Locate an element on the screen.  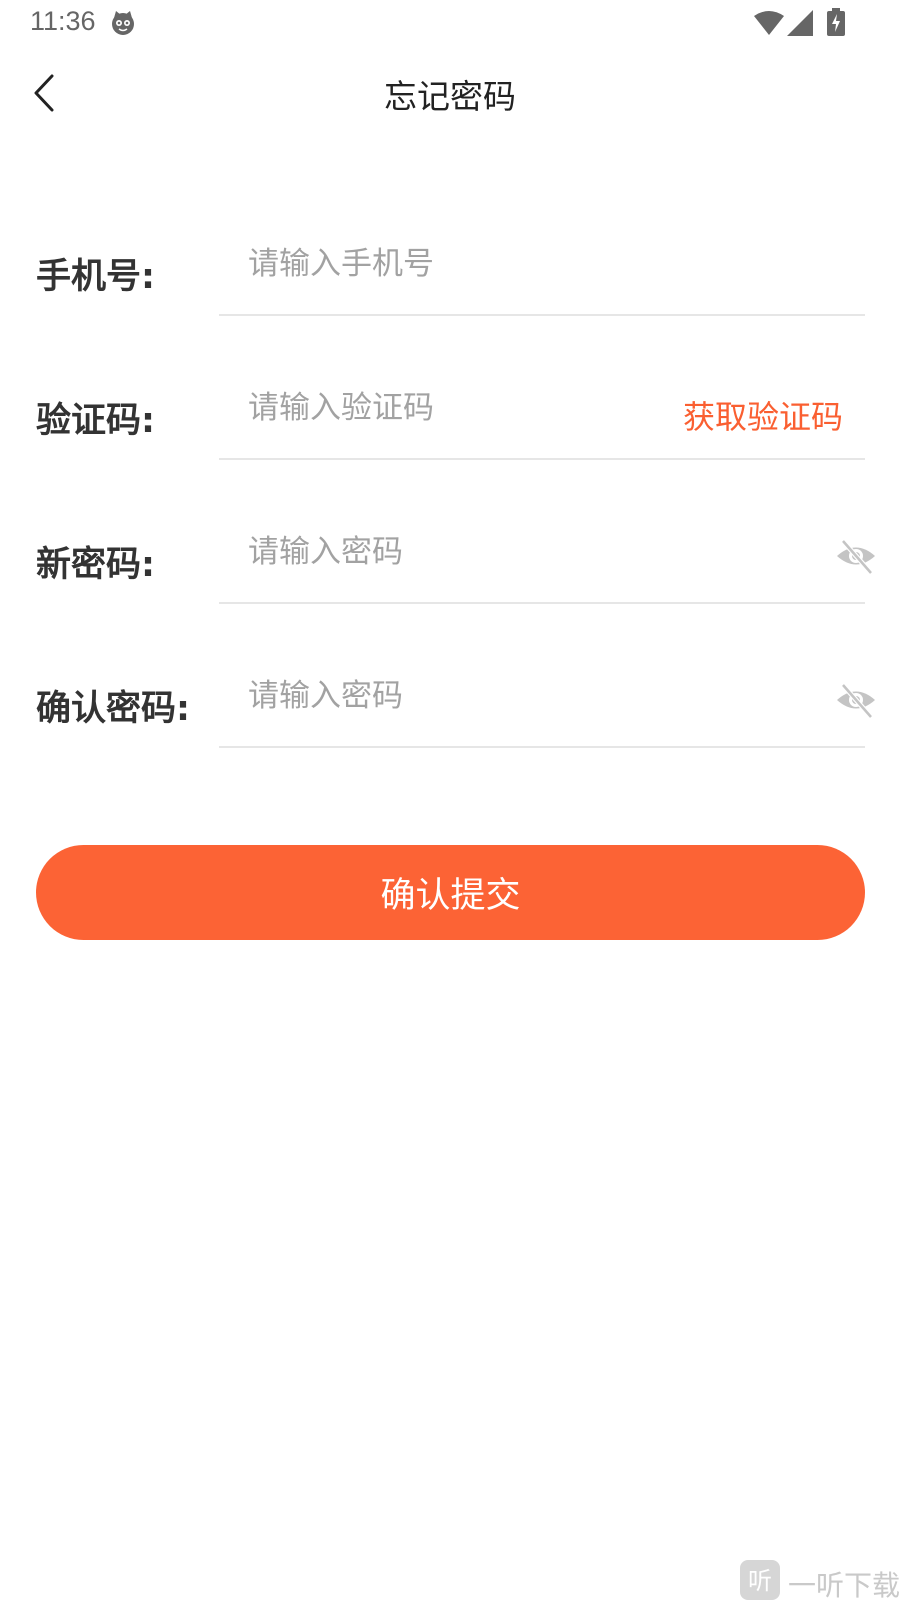
code-label: 验证码: is located at coordinates (95, 421).